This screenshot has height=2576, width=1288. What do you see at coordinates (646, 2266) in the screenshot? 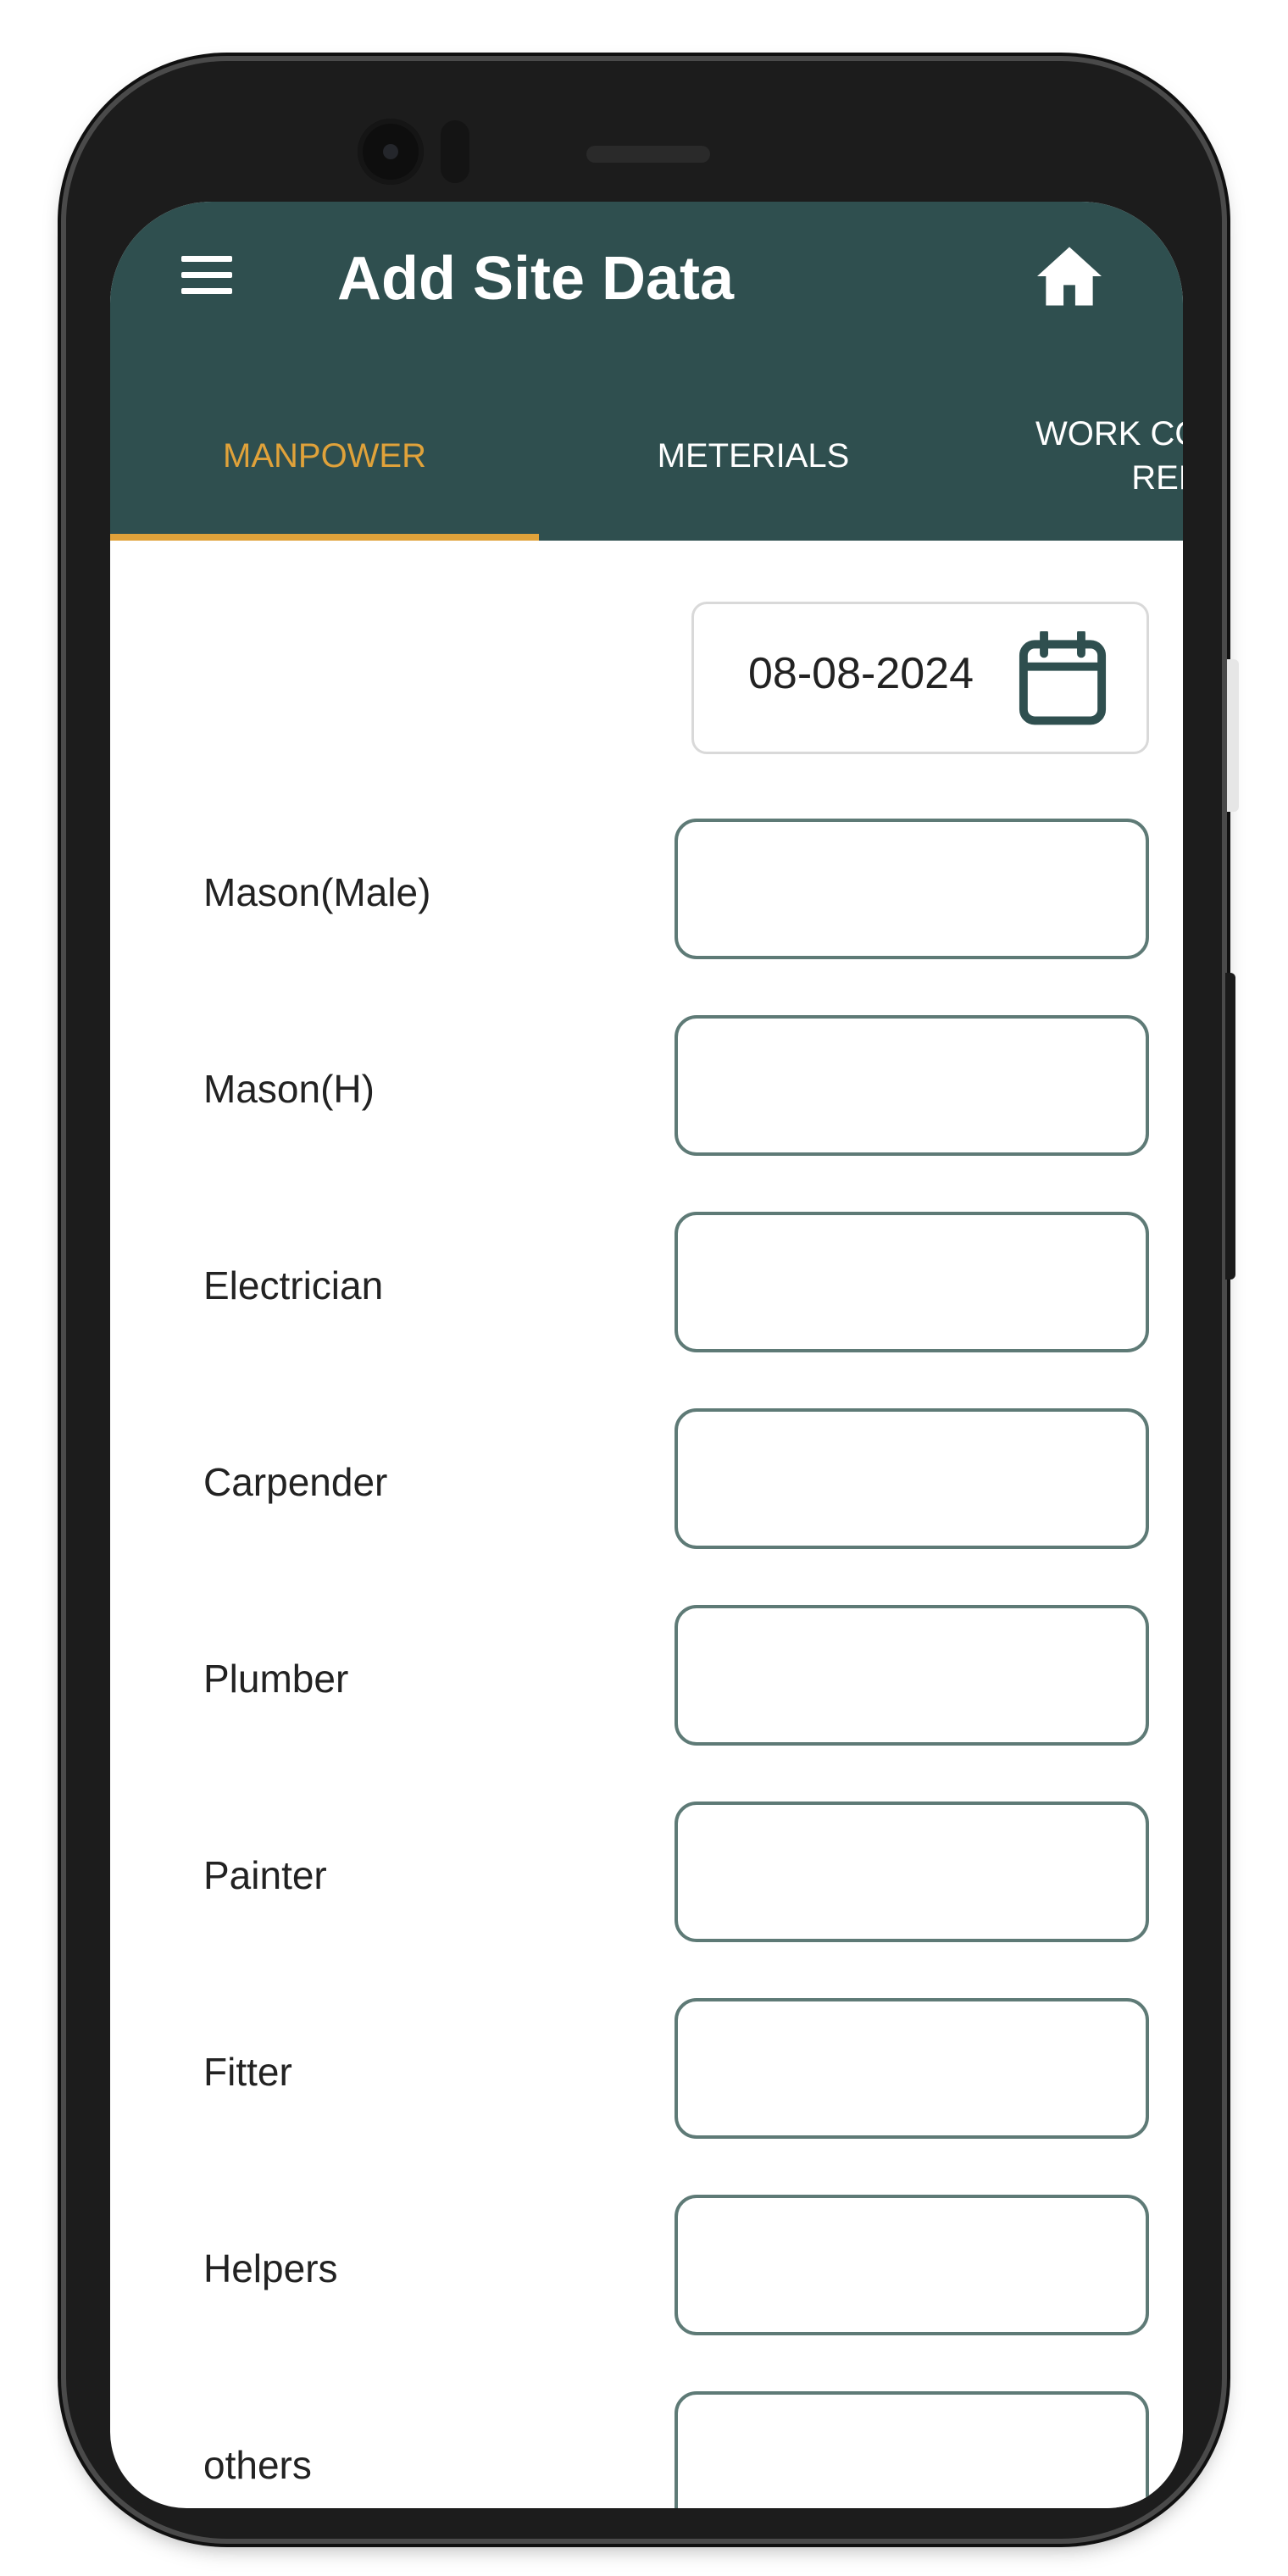
I see `field-row-helpers: Helpers` at bounding box center [646, 2266].